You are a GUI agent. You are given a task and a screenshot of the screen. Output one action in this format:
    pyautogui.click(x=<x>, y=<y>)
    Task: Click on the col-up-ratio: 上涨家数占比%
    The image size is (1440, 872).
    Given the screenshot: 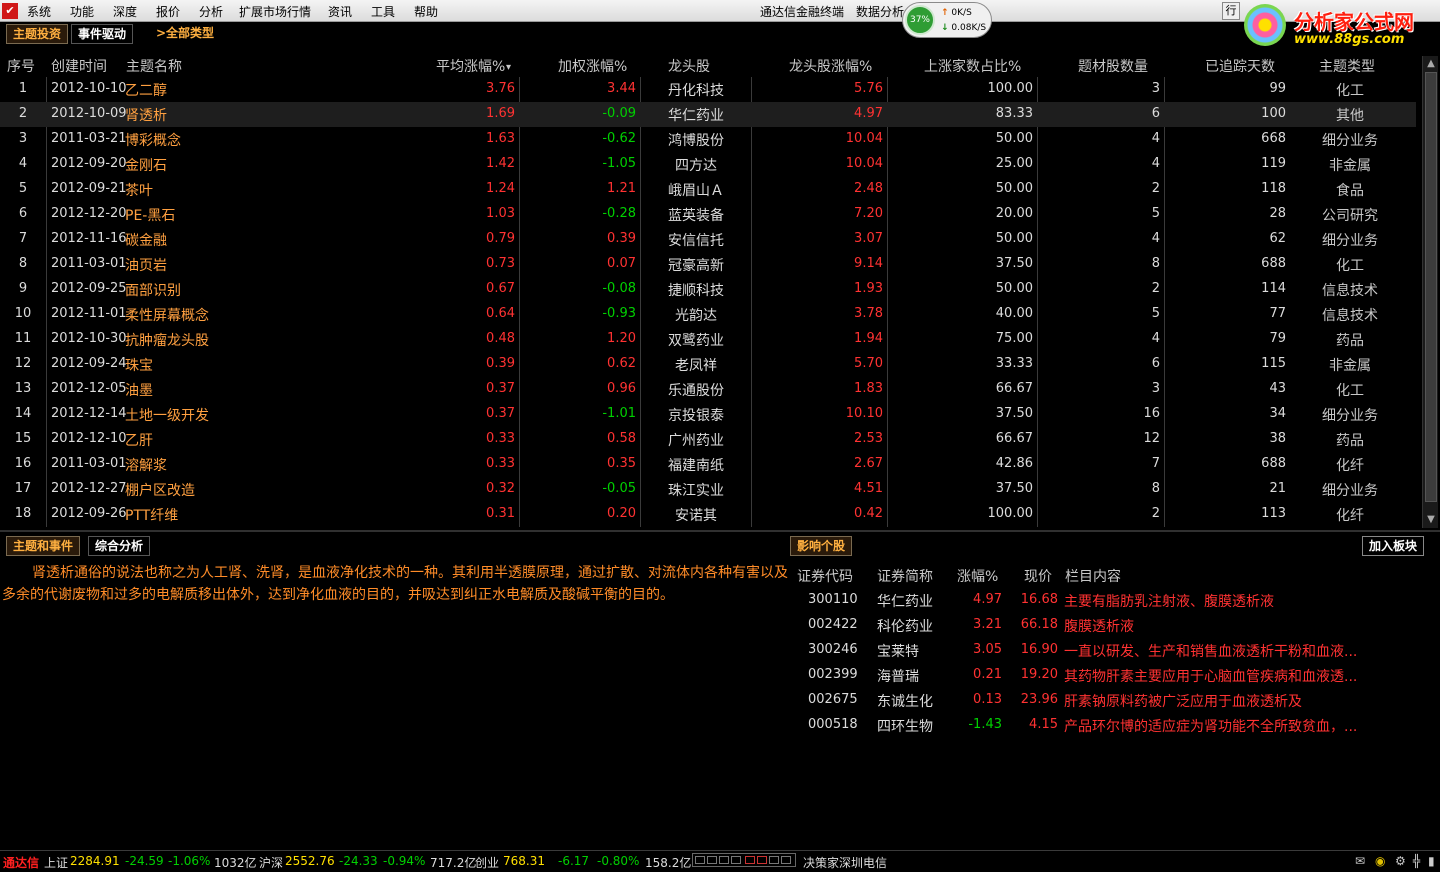 What is the action you would take?
    pyautogui.click(x=972, y=66)
    